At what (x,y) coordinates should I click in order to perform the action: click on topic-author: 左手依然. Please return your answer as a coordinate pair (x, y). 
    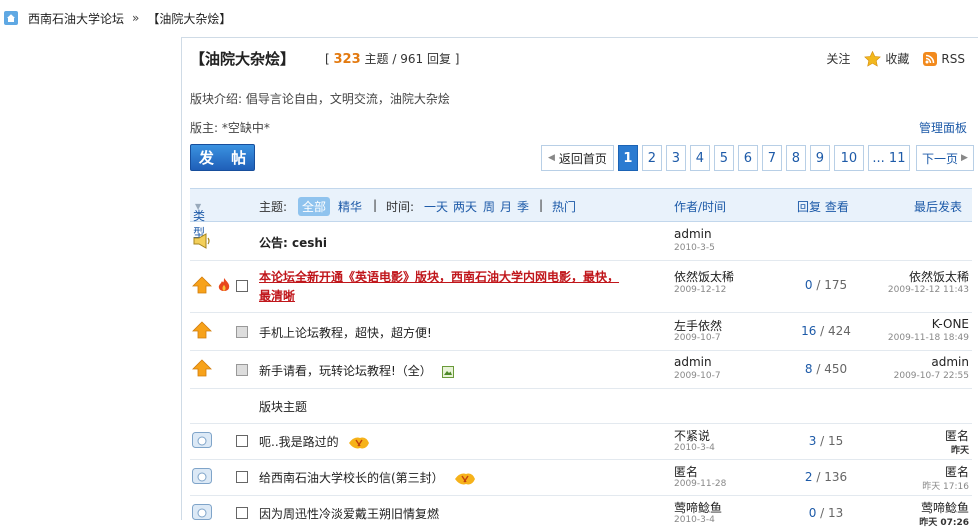
    Looking at the image, I should click on (698, 325).